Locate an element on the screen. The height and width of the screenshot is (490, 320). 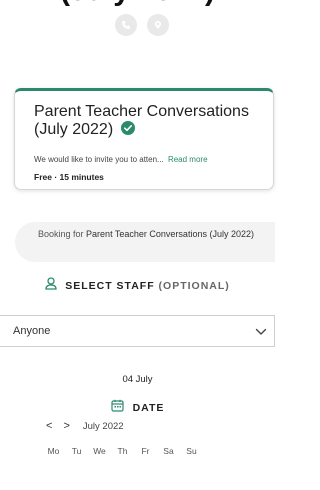
weekday-header: Mo Tu We Th Fr Sa Su is located at coordinates (122, 451).